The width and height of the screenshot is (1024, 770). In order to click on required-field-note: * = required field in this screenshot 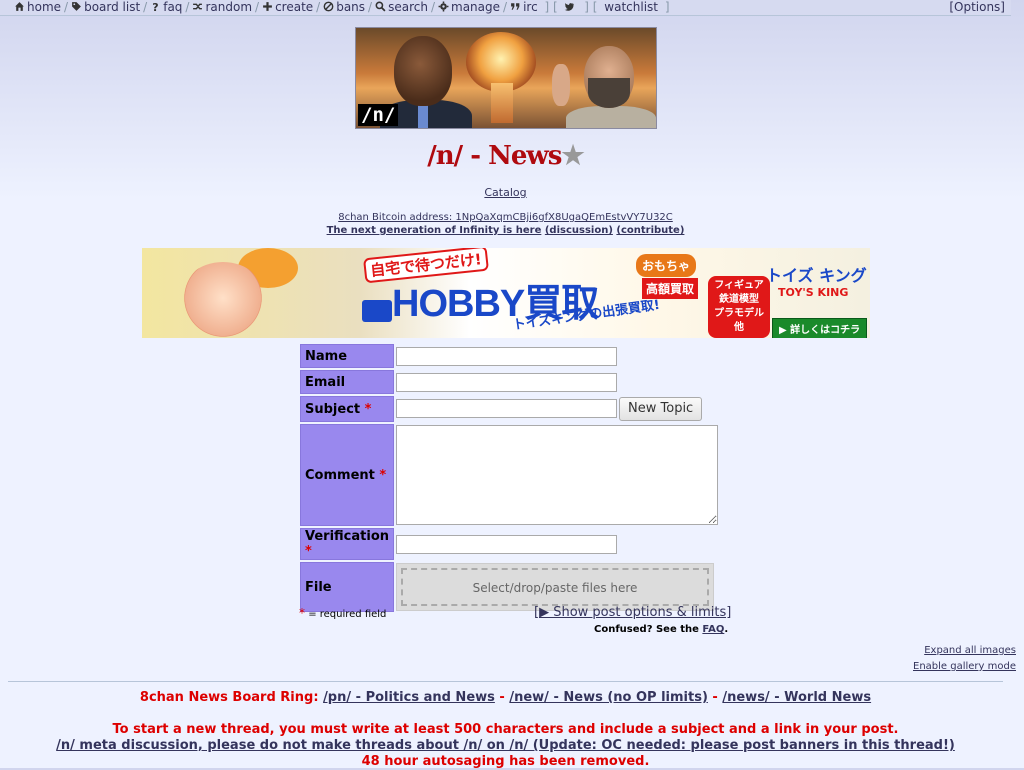, I will do `click(343, 613)`.